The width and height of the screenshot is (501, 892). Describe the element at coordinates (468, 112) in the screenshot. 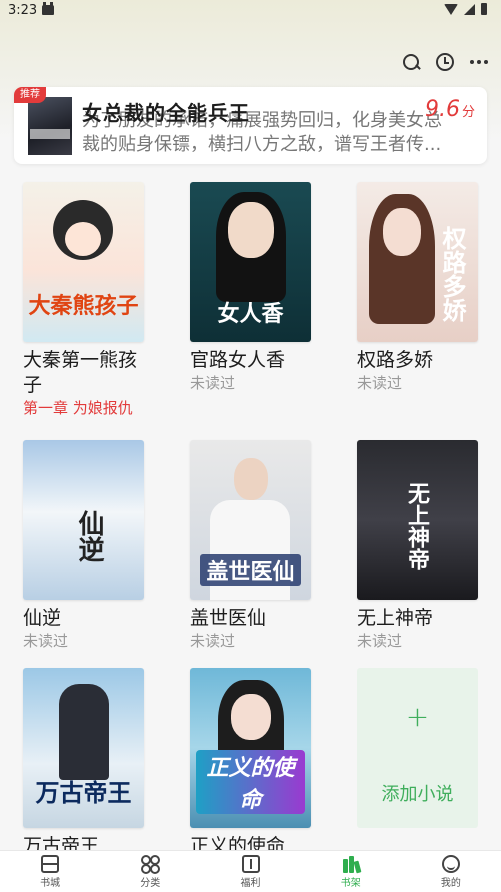

I see `score-unit: 分` at that location.